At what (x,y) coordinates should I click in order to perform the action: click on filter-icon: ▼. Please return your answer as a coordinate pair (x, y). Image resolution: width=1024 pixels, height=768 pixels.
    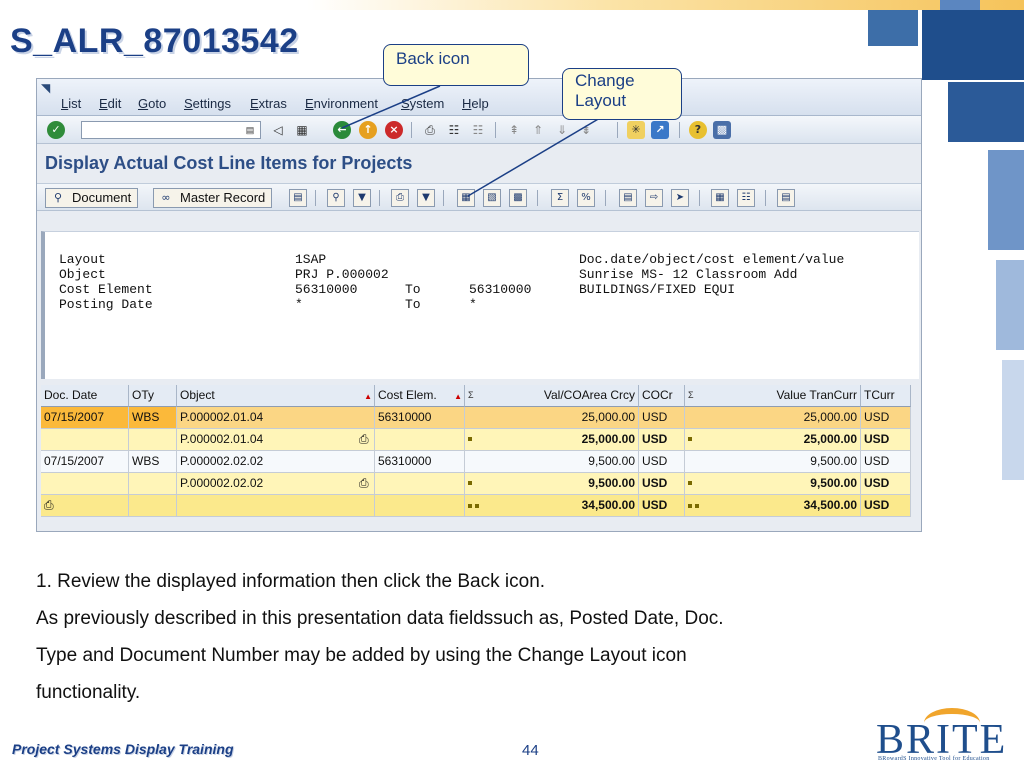
    Looking at the image, I should click on (362, 198).